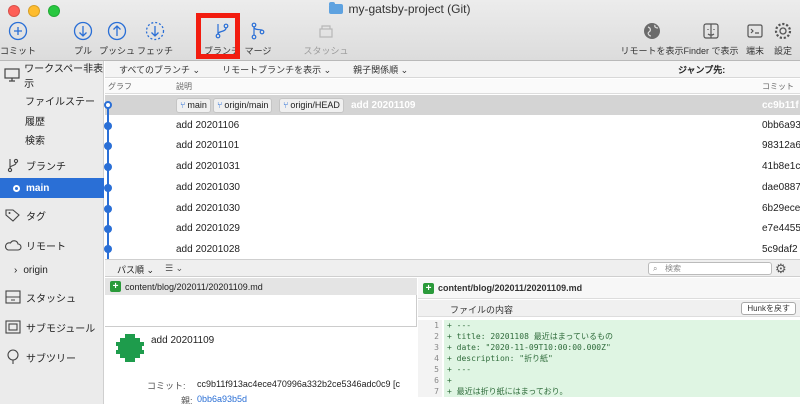 The width and height of the screenshot is (800, 404). I want to click on sidebar-section-submodules: サブモジュール, so click(52, 327).